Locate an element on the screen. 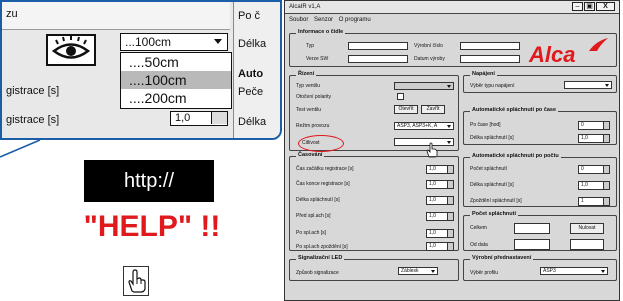 This screenshot has width=623, height=301. zavrit-button: Zavřít is located at coordinates (433, 109).